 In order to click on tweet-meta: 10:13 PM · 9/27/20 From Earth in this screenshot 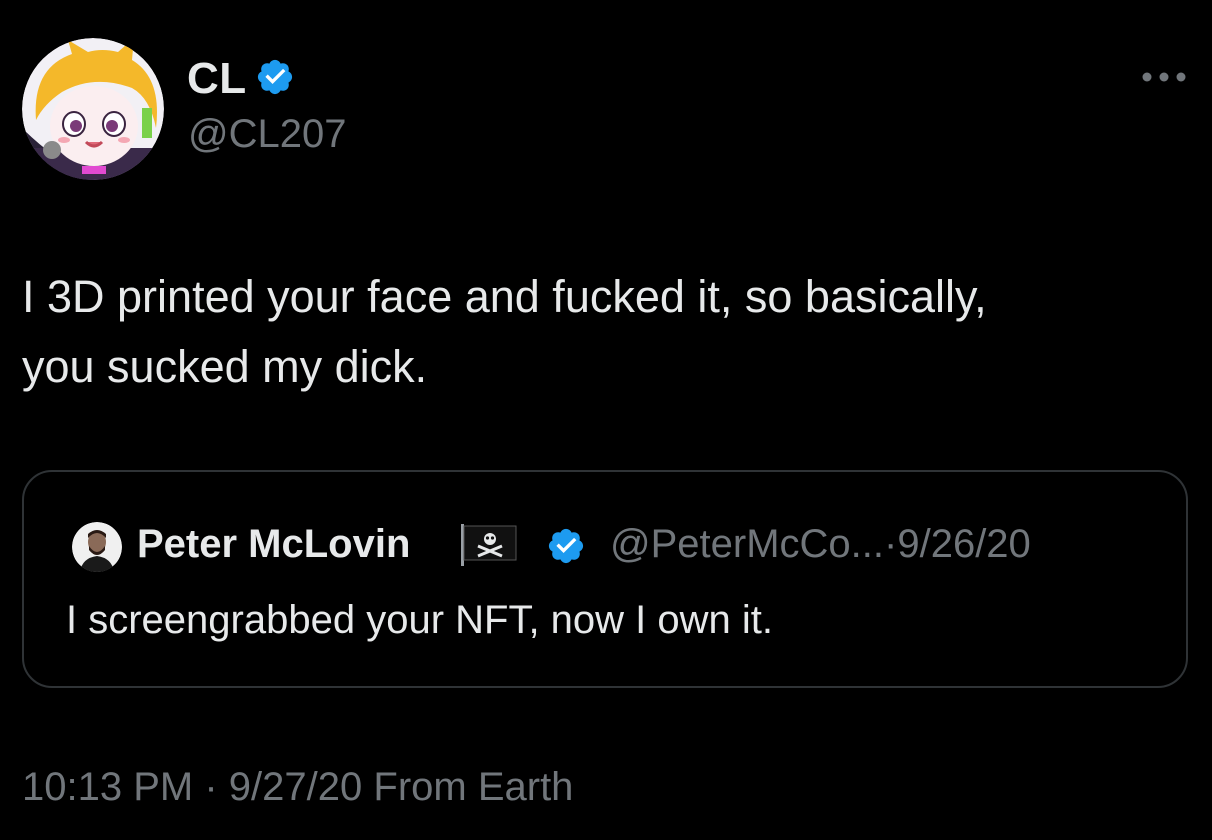, I will do `click(297, 787)`.